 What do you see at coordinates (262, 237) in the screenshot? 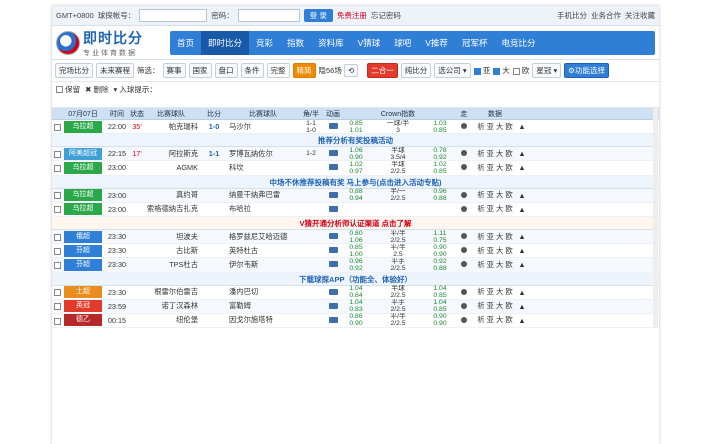
I see `away-team: 格罗兹尼艾哈迈德` at bounding box center [262, 237].